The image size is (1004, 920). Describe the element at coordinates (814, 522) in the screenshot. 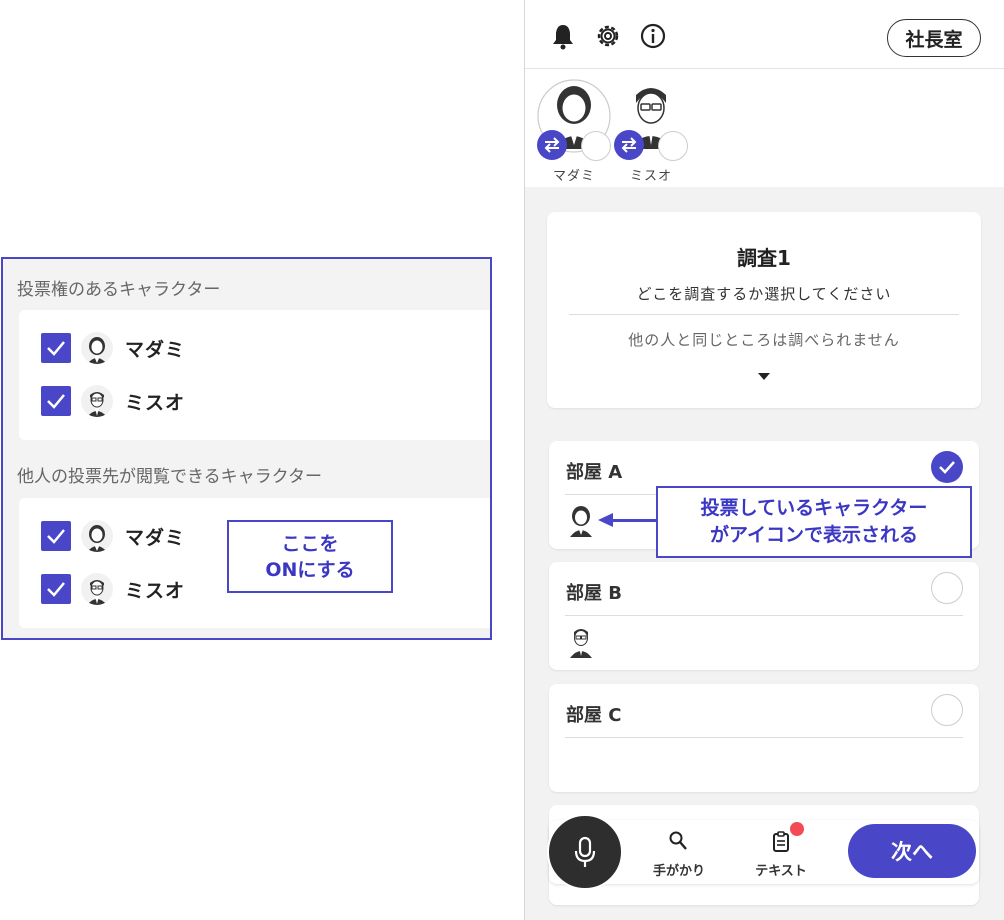

I see `voter-icon-callout: 投票しているキャラクター がアイコンで表示される` at that location.